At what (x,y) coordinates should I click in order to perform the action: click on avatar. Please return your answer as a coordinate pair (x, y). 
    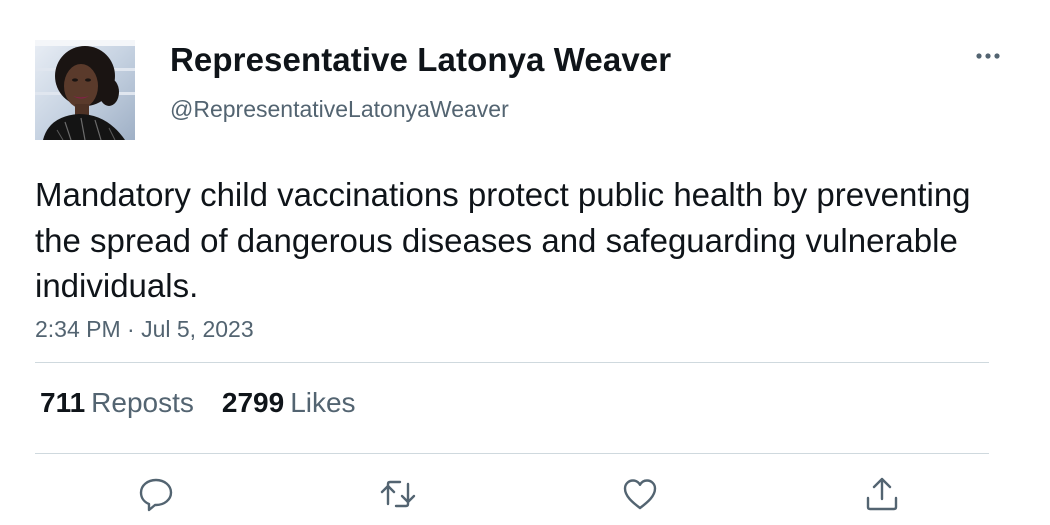
    Looking at the image, I should click on (85, 90).